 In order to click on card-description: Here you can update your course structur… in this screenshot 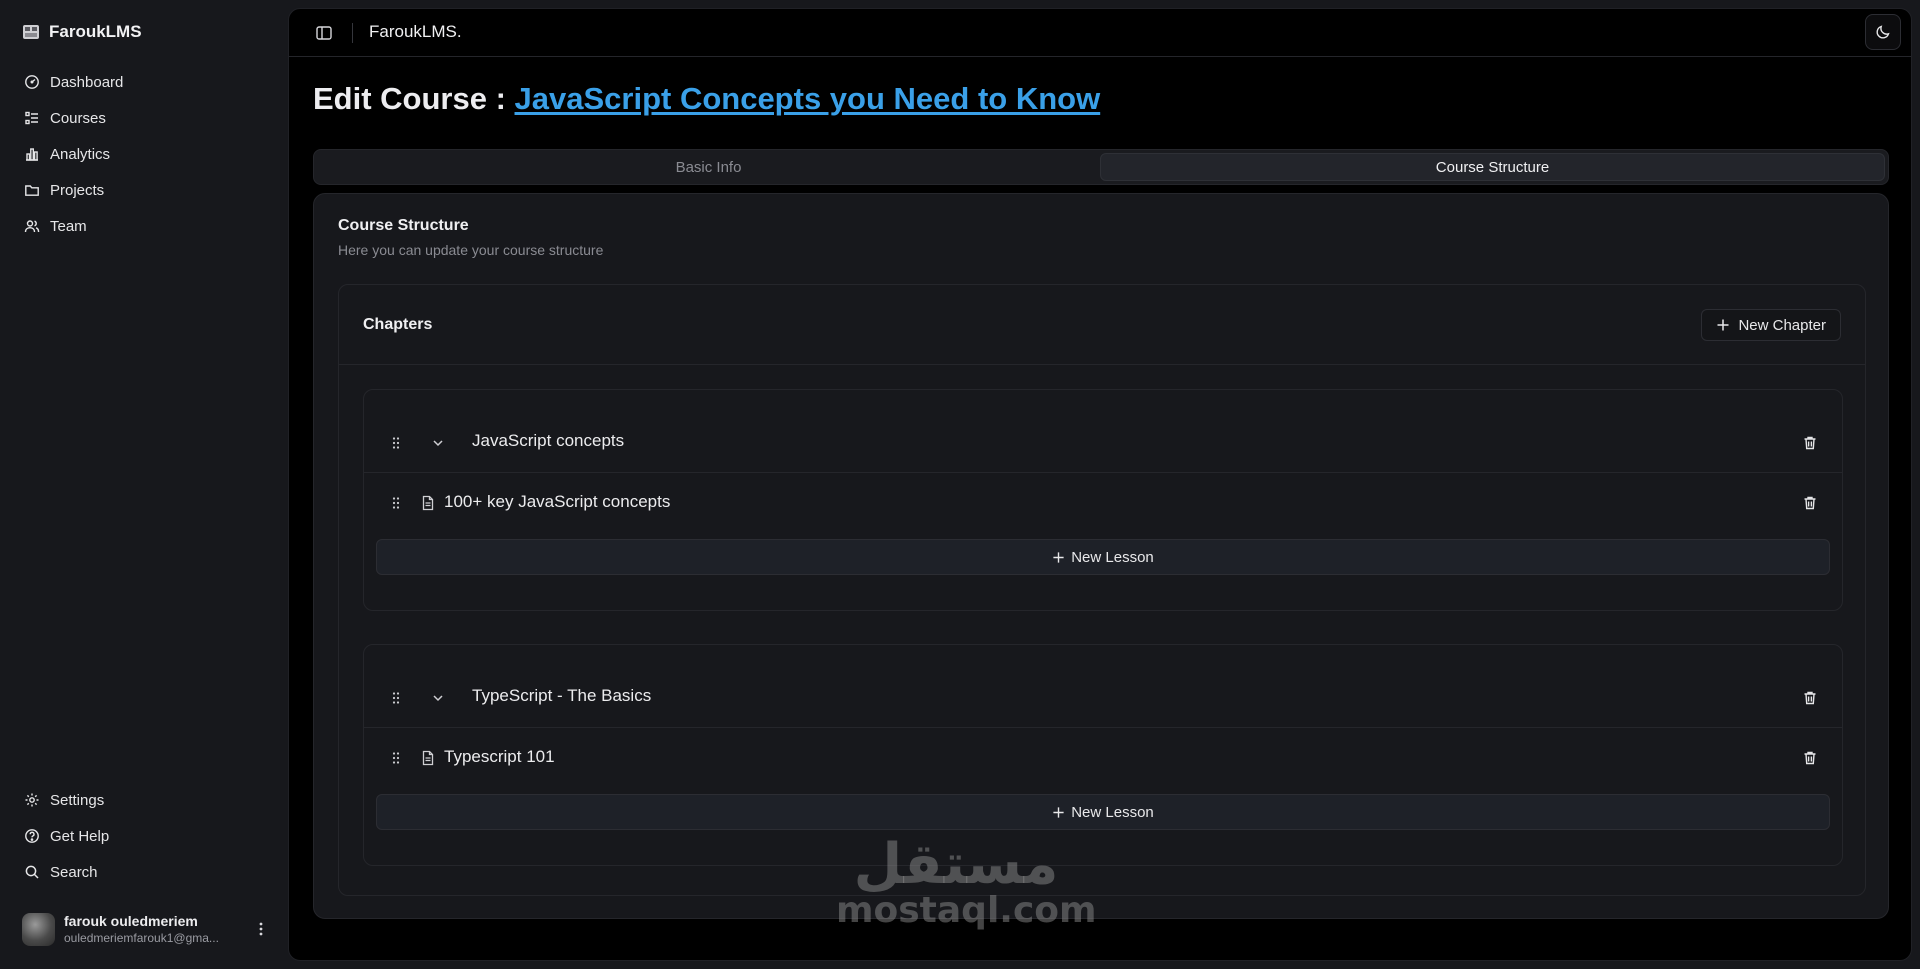, I will do `click(471, 250)`.